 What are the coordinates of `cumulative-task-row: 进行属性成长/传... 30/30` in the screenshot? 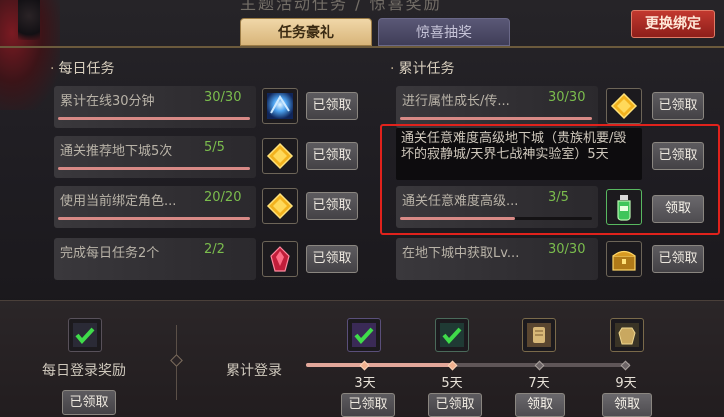 It's located at (497, 107).